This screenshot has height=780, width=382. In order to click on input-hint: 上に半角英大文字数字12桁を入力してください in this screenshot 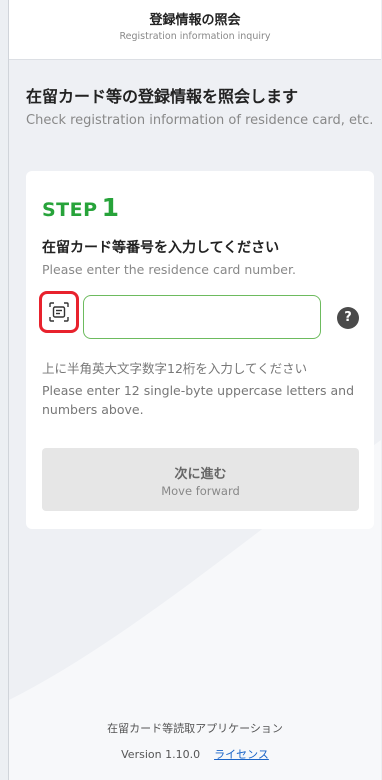, I will do `click(175, 368)`.